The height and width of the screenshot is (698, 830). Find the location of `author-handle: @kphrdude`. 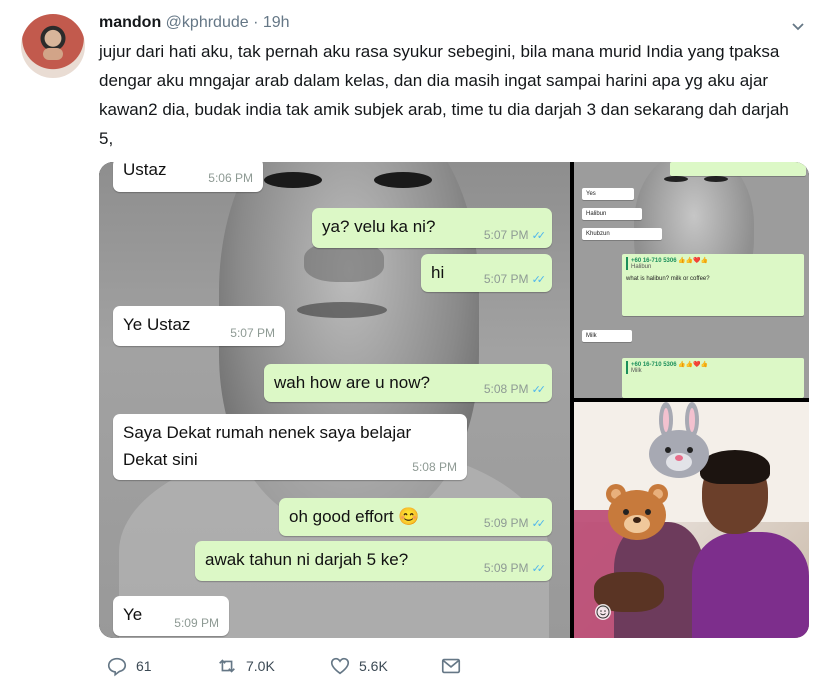

author-handle: @kphrdude is located at coordinates (207, 22).